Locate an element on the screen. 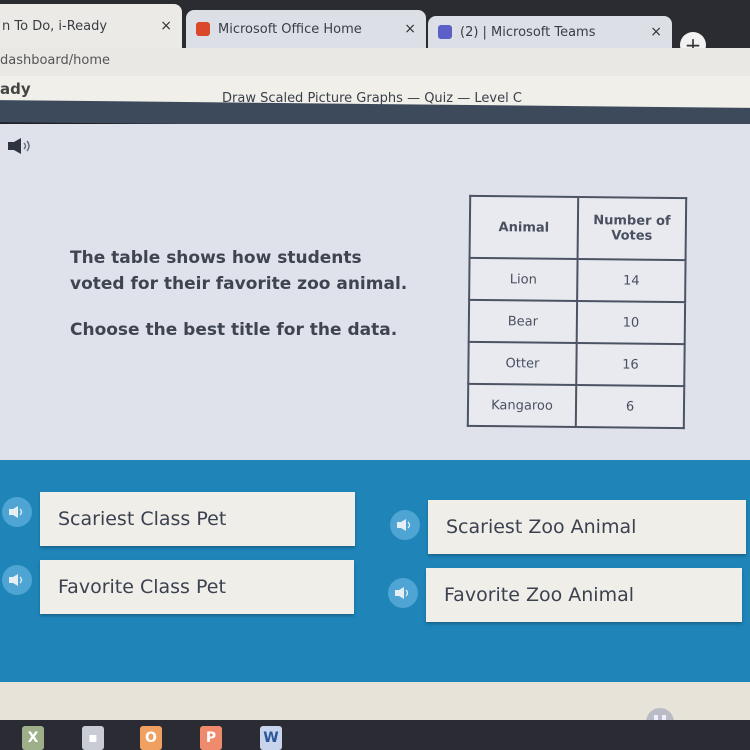  table-row: Lion 14 is located at coordinates (577, 280).